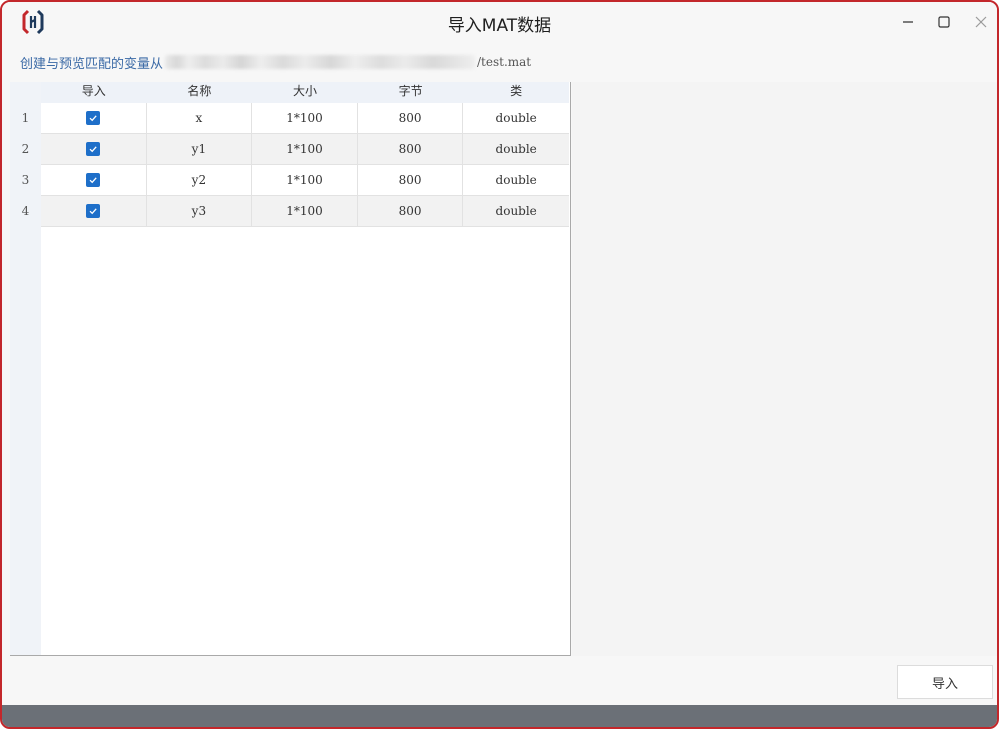 Image resolution: width=999 pixels, height=729 pixels. Describe the element at coordinates (200, 180) in the screenshot. I see `name-cell: y2` at that location.